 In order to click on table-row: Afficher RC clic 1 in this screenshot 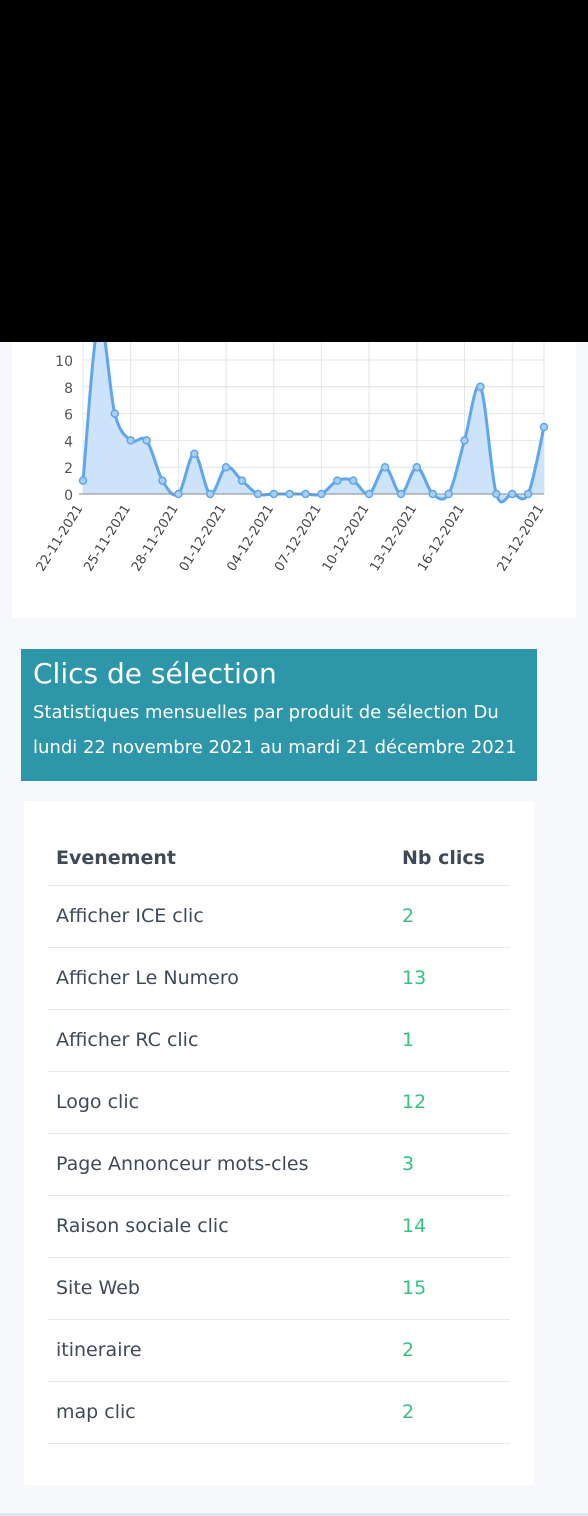, I will do `click(279, 1041)`.